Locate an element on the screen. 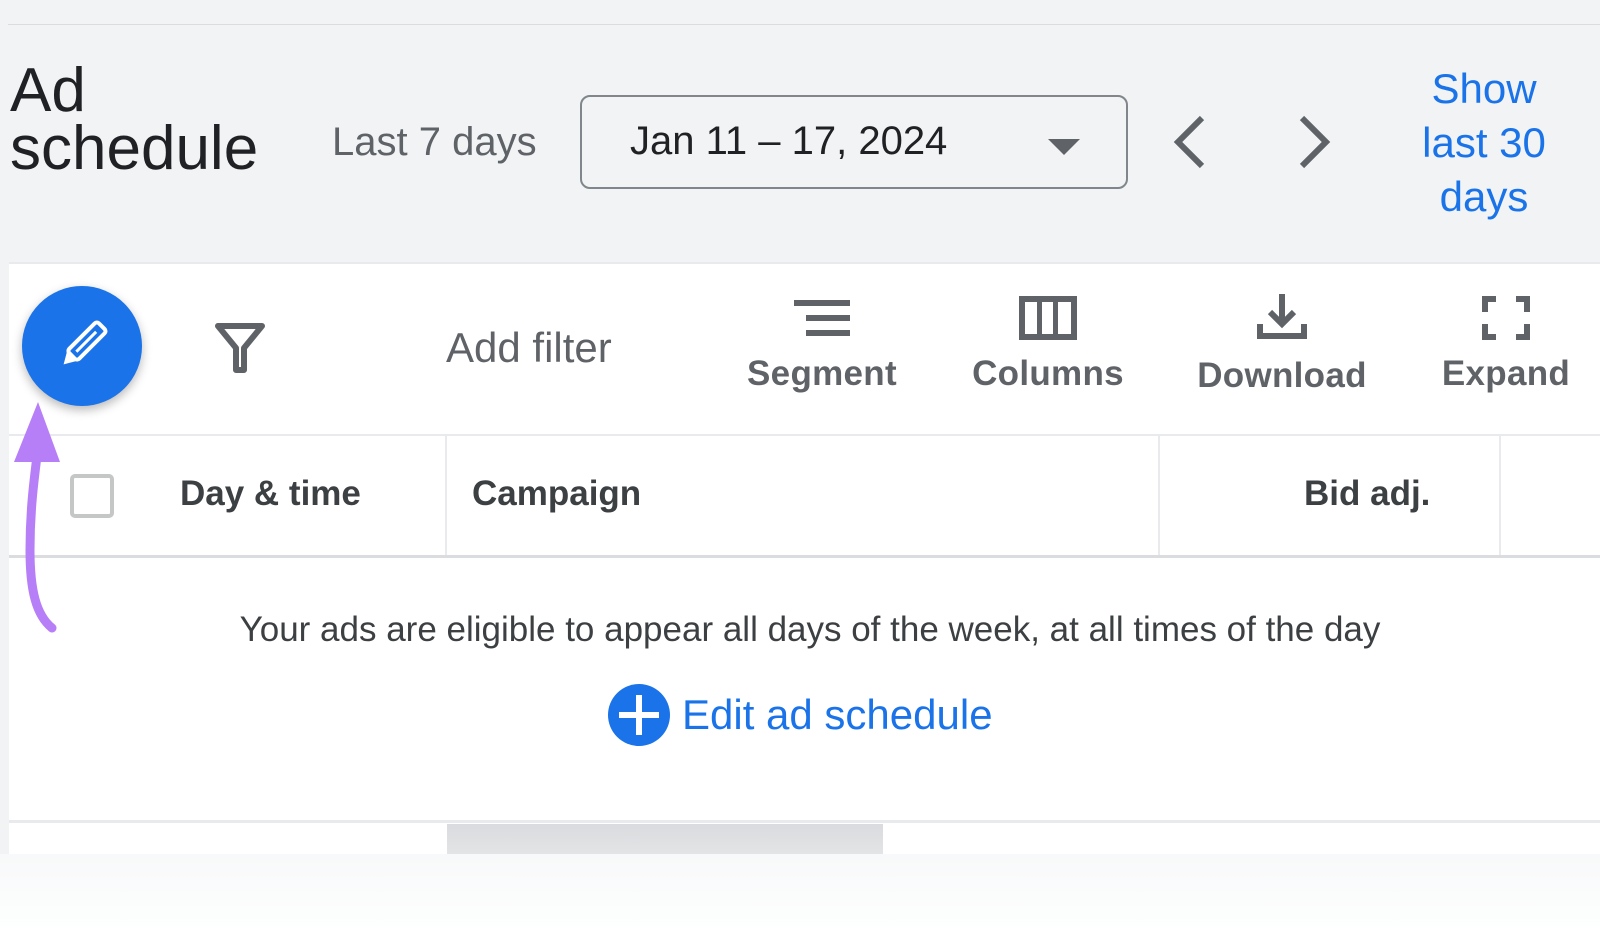 Image resolution: width=1600 pixels, height=926 pixels. previous-period-button is located at coordinates (1192, 142).